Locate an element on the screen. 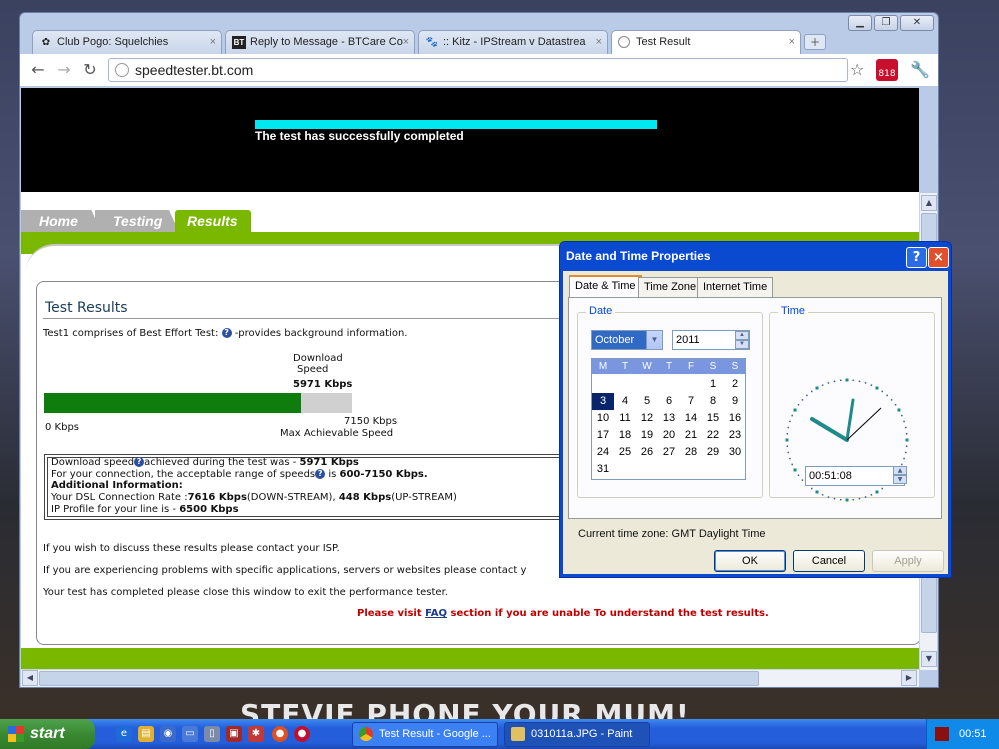  ie-icon: e is located at coordinates (124, 734).